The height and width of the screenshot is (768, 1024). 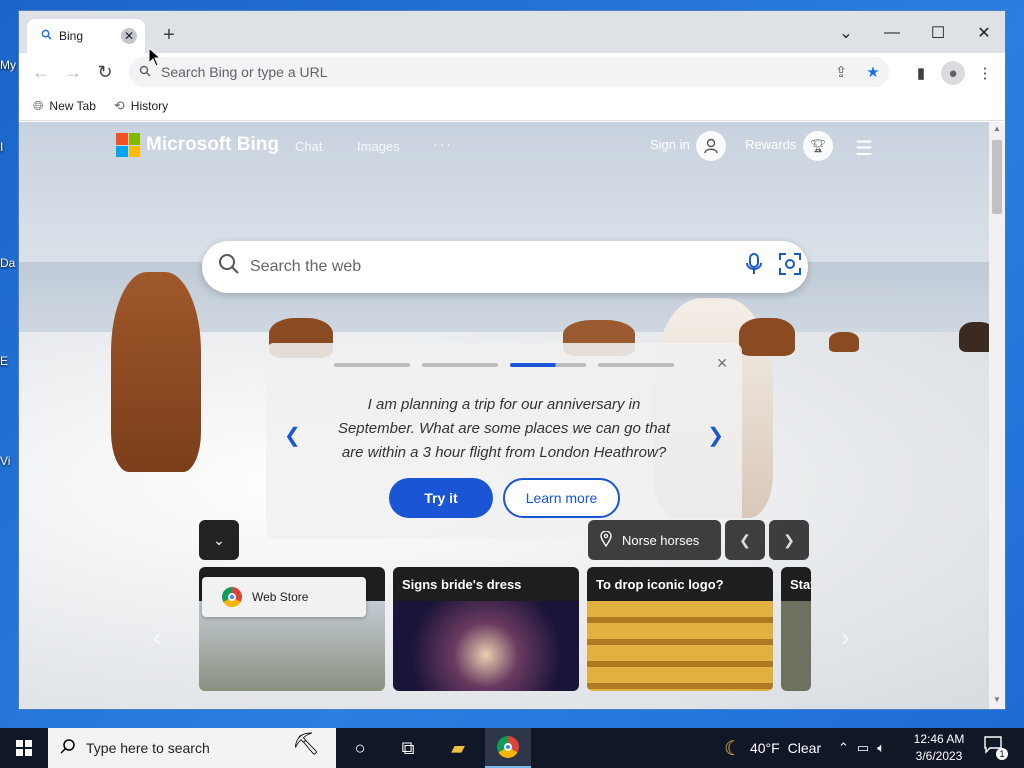 I want to click on chevron-left-icon: ❮, so click(x=292, y=435).